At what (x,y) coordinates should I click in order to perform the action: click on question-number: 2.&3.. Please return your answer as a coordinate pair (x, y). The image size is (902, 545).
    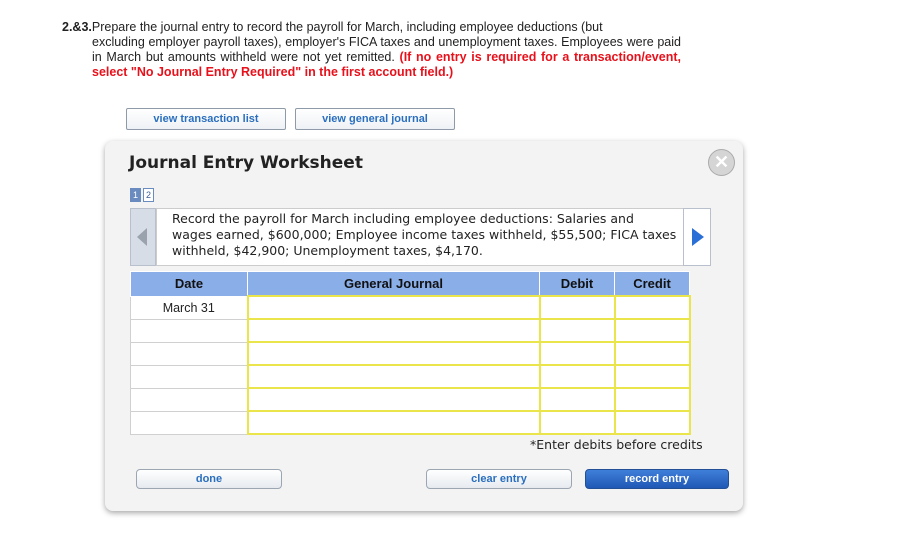
    Looking at the image, I should click on (77, 27).